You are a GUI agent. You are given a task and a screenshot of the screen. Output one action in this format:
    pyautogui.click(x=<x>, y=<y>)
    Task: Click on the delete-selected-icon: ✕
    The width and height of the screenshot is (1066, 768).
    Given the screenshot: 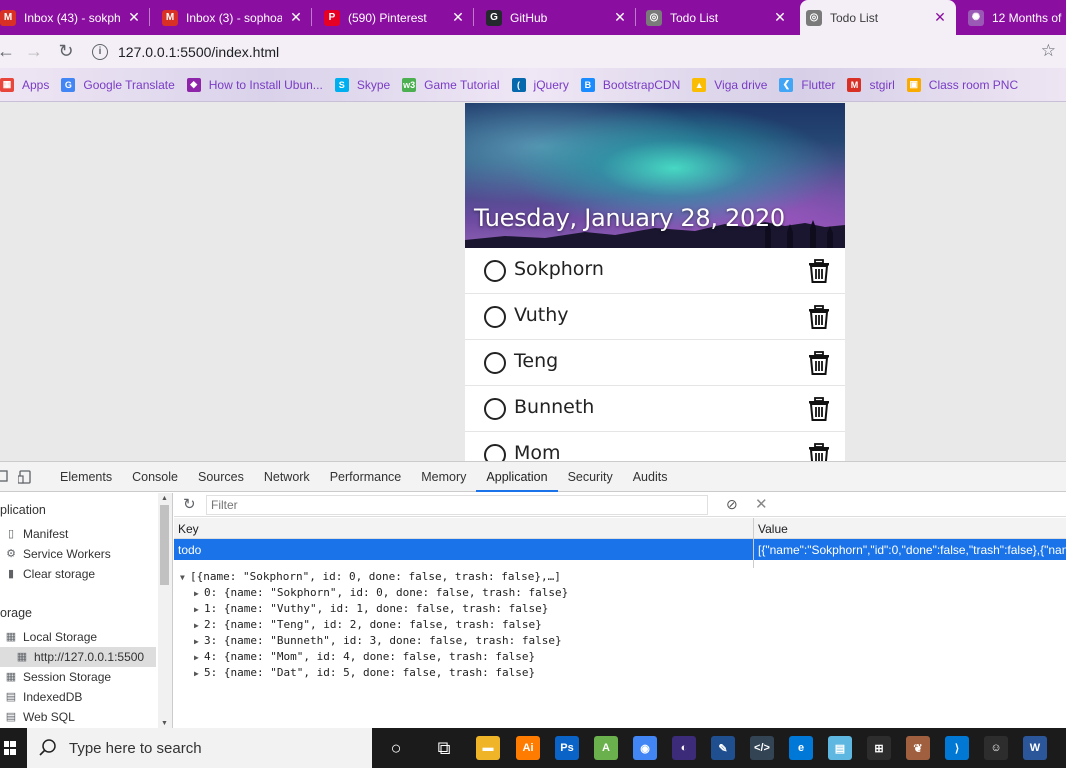 What is the action you would take?
    pyautogui.click(x=761, y=504)
    